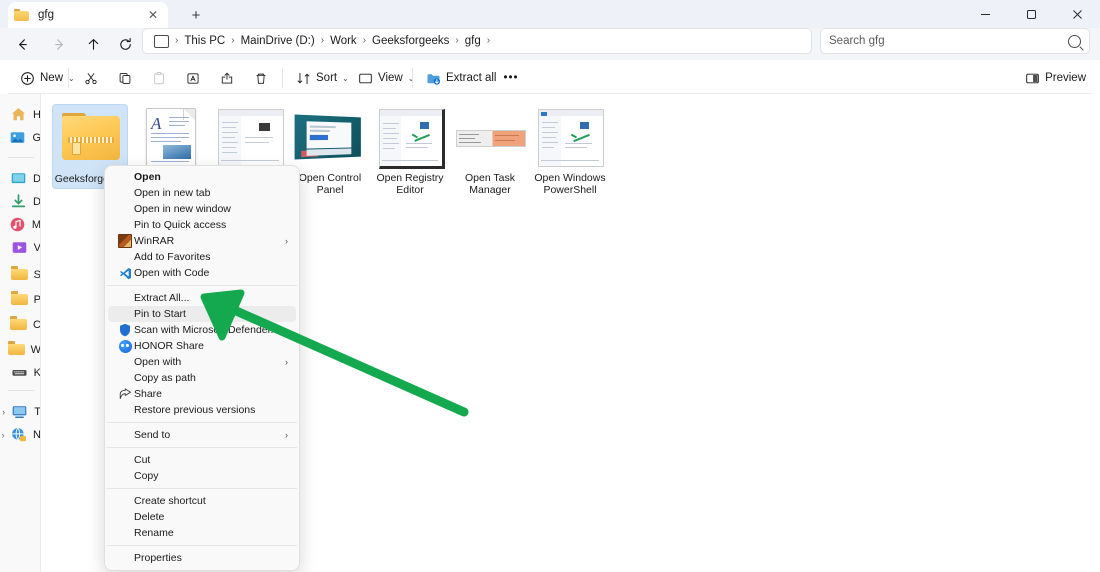 The width and height of the screenshot is (1100, 572). I want to click on menu-item-restore-previous-versions: Restore previous versions, so click(202, 410).